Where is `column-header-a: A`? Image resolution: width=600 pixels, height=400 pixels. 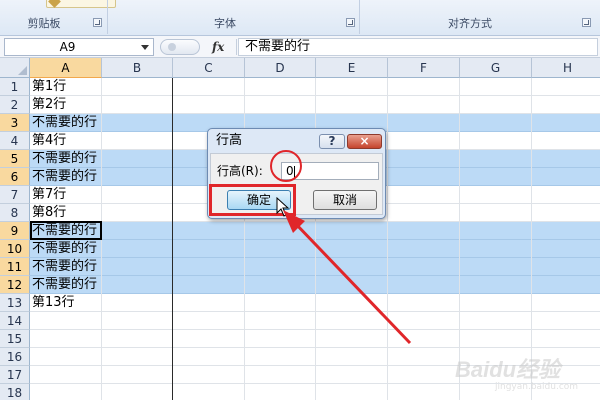
column-header-a: A is located at coordinates (66, 68).